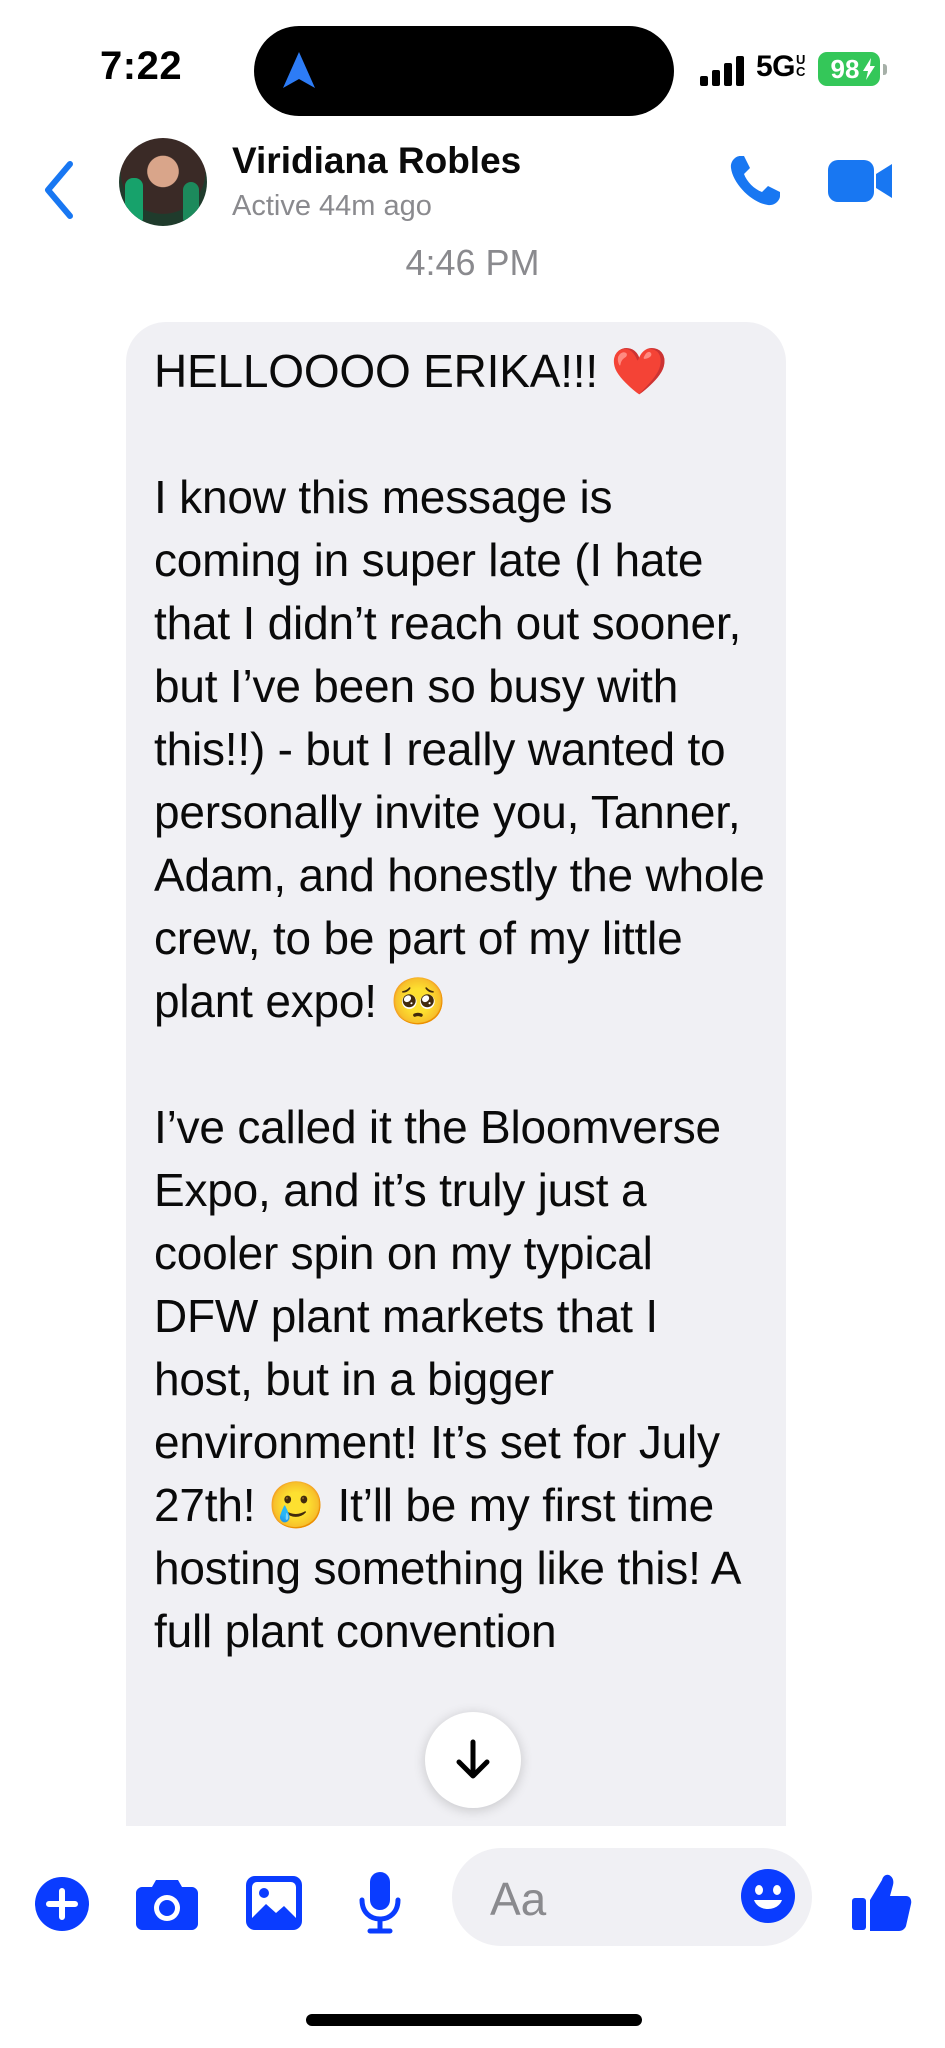 Image resolution: width=945 pixels, height=2048 pixels. What do you see at coordinates (60, 190) in the screenshot?
I see `back-button` at bounding box center [60, 190].